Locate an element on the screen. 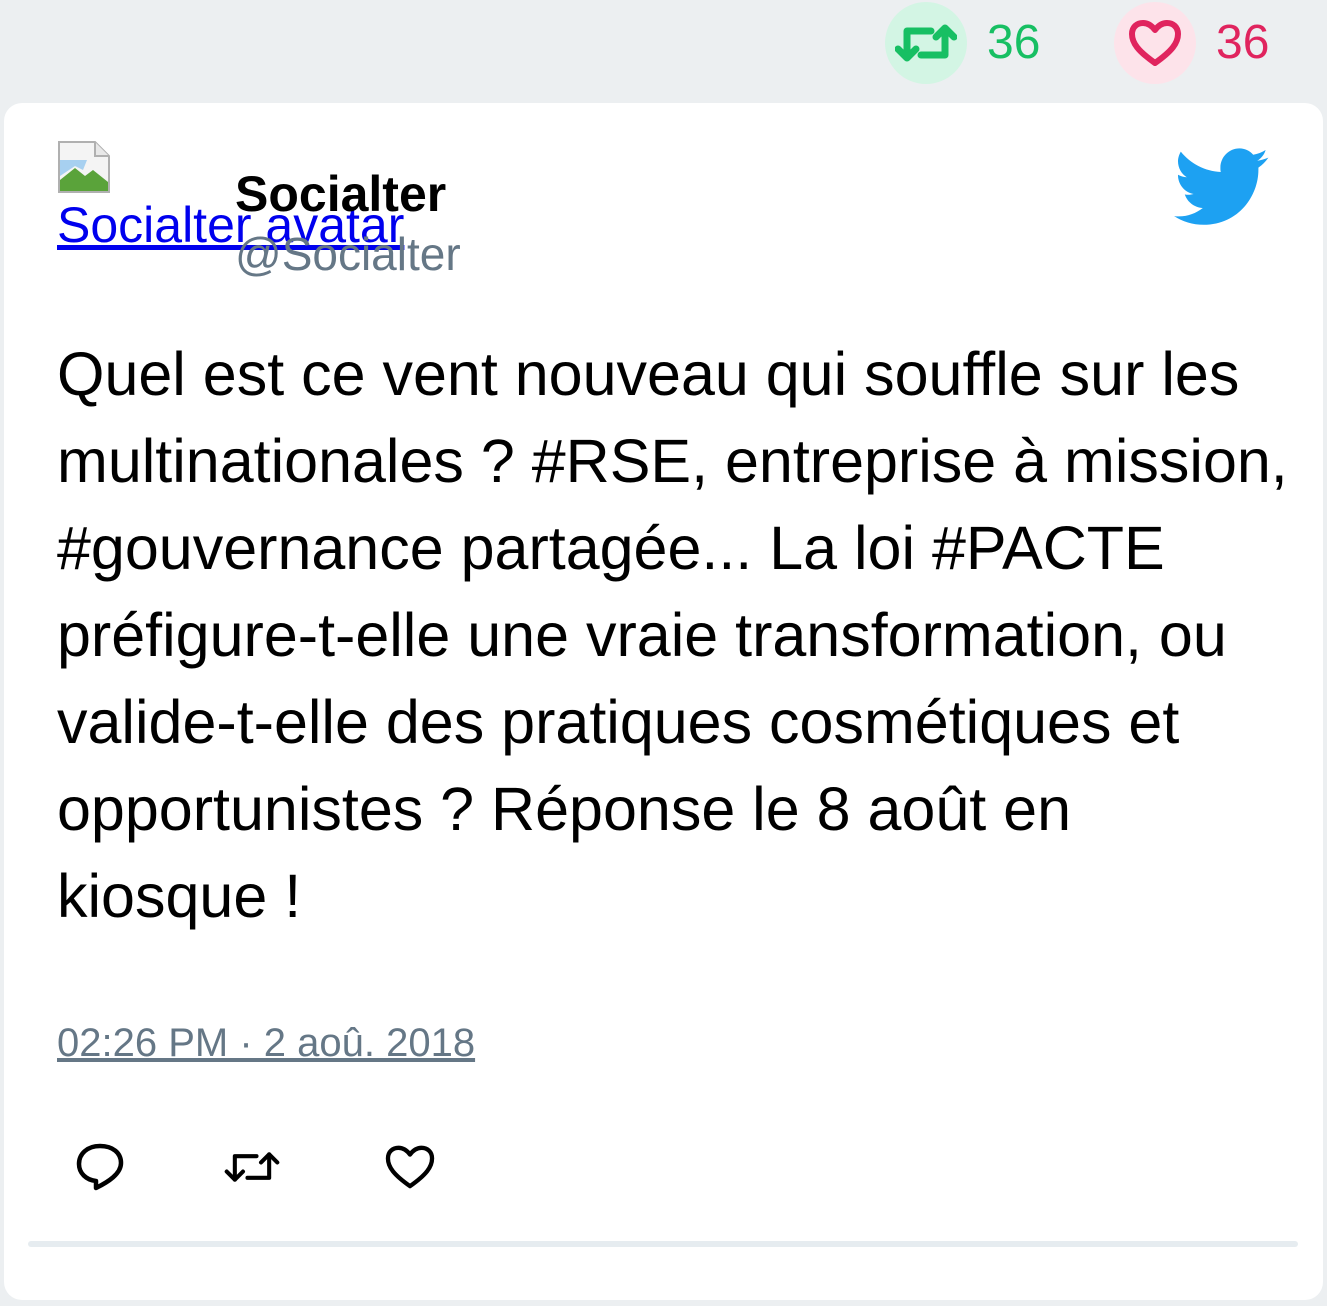  divider is located at coordinates (663, 1244).